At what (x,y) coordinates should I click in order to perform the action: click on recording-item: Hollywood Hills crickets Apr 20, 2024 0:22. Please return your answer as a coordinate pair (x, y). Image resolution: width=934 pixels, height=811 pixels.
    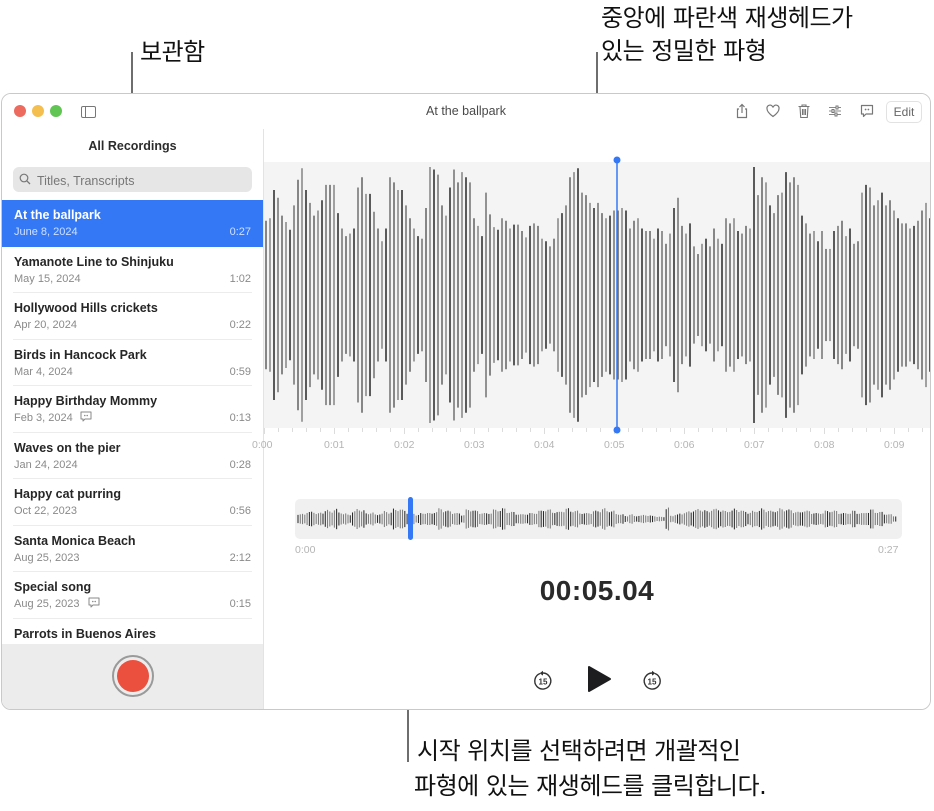
    Looking at the image, I should click on (132, 316).